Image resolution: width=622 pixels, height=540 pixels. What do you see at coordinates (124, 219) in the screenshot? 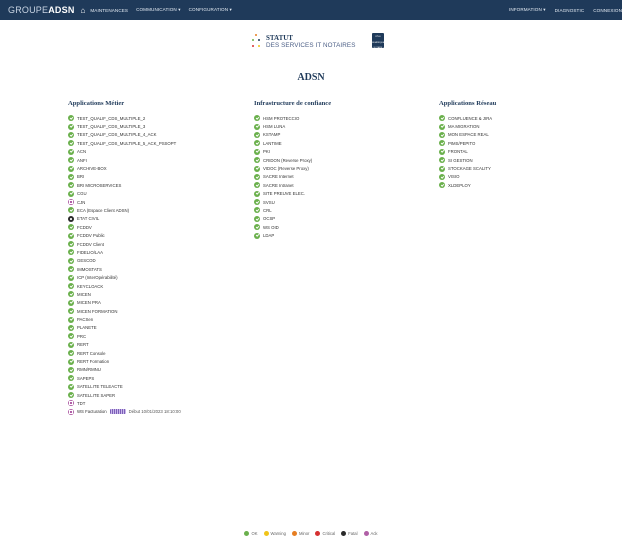
I see `service-item: ETAT CIVIL` at bounding box center [124, 219].